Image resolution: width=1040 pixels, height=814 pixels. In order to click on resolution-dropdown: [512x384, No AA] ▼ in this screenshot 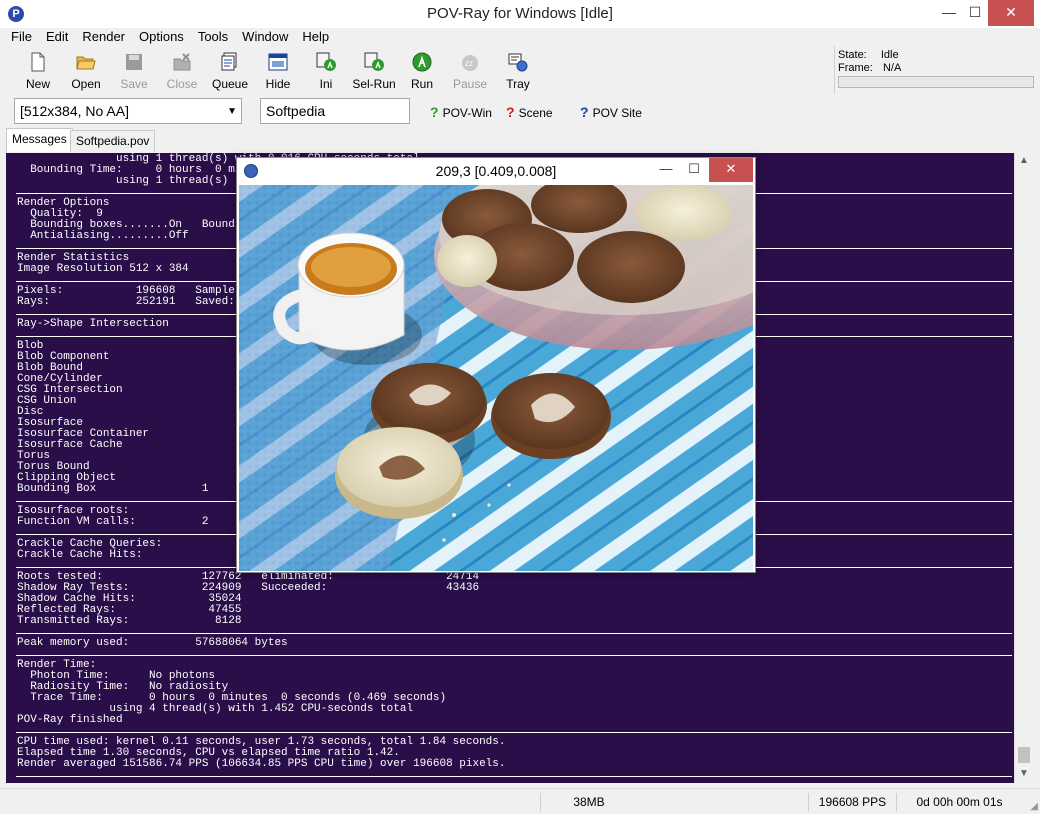, I will do `click(128, 111)`.